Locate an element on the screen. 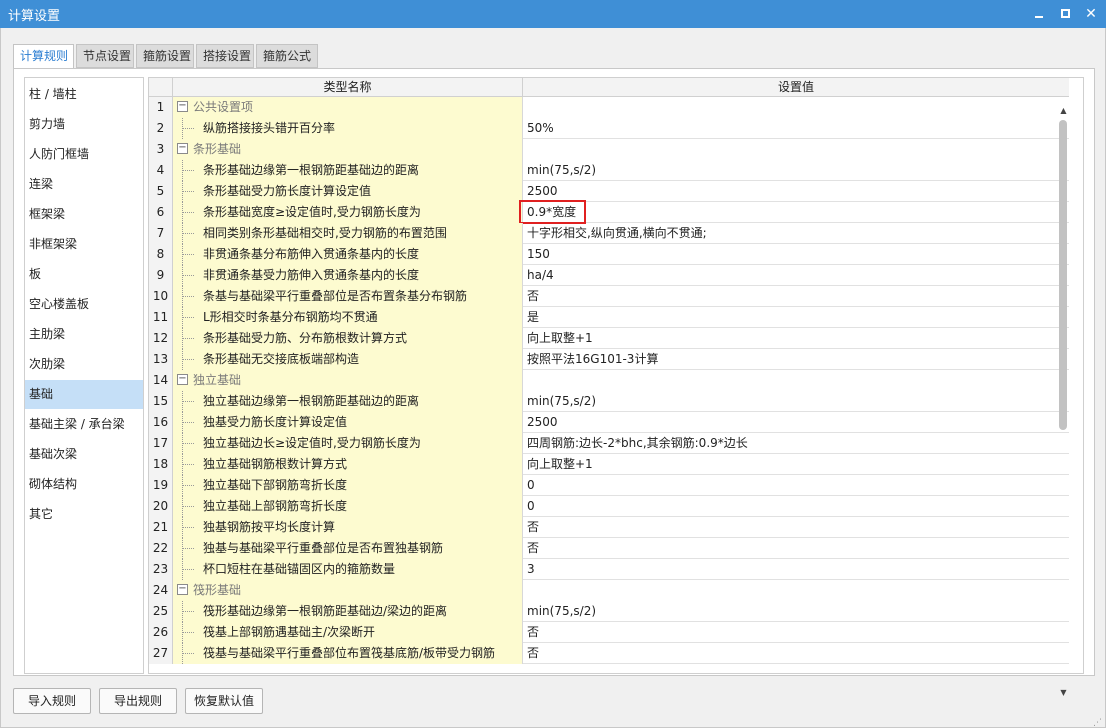 The width and height of the screenshot is (1106, 728). table-row-group: 1 − 公共设置项 is located at coordinates (609, 107).